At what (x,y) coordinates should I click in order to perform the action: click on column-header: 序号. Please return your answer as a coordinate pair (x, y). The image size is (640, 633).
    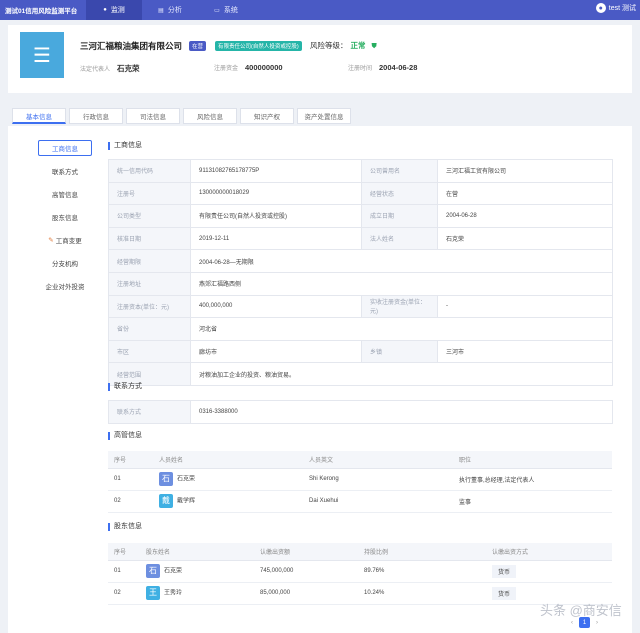
    Looking at the image, I should click on (130, 460).